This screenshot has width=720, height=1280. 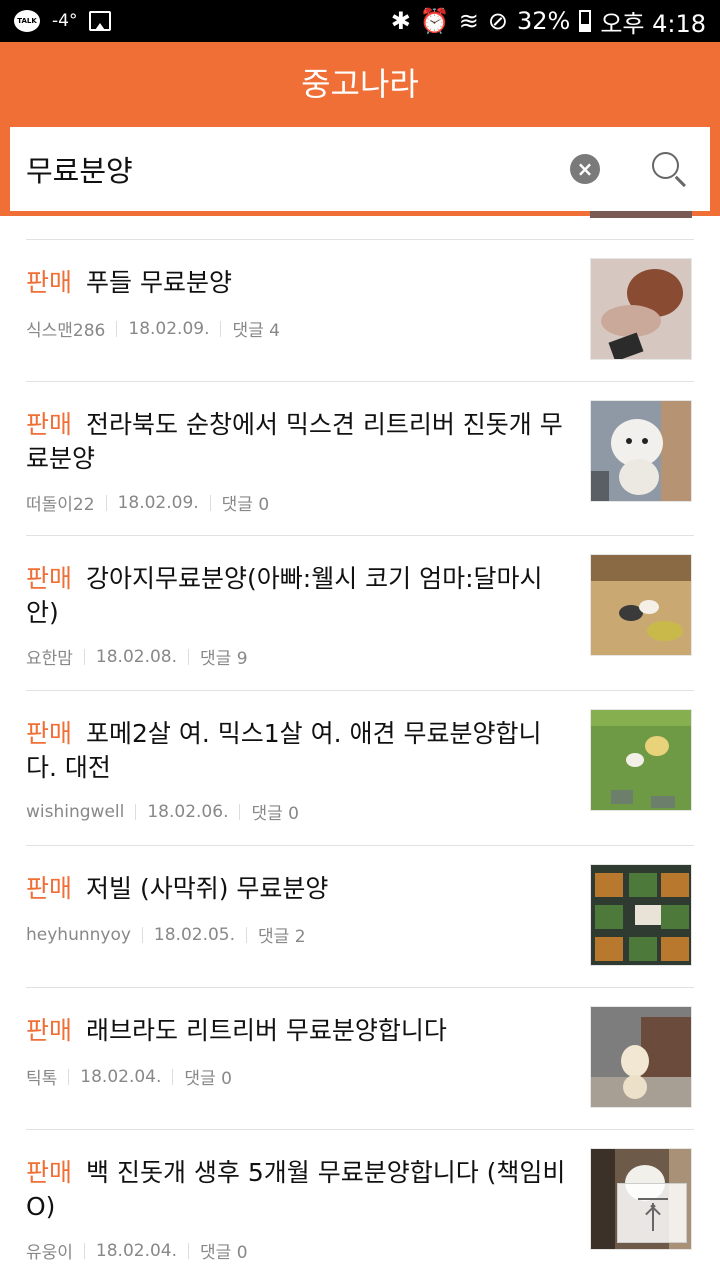 What do you see at coordinates (207, 888) in the screenshot?
I see `item-title-text: 저빌 (사막쥐) 무료분양` at bounding box center [207, 888].